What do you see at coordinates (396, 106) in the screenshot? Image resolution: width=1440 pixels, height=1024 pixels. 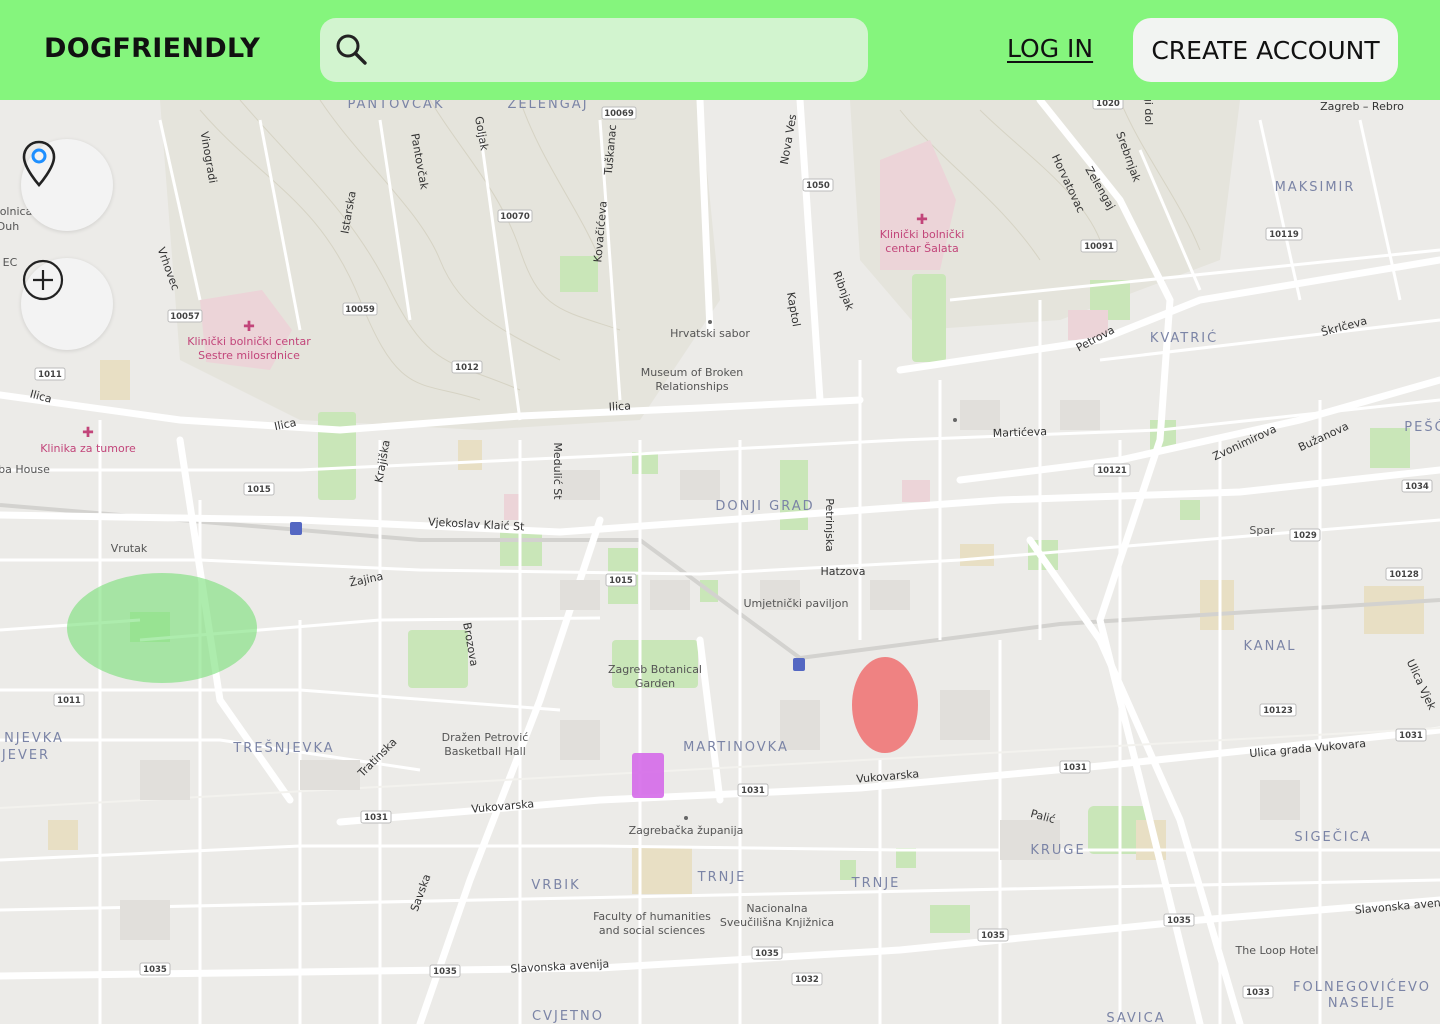 I see `district-label: PANTOVČAK` at bounding box center [396, 106].